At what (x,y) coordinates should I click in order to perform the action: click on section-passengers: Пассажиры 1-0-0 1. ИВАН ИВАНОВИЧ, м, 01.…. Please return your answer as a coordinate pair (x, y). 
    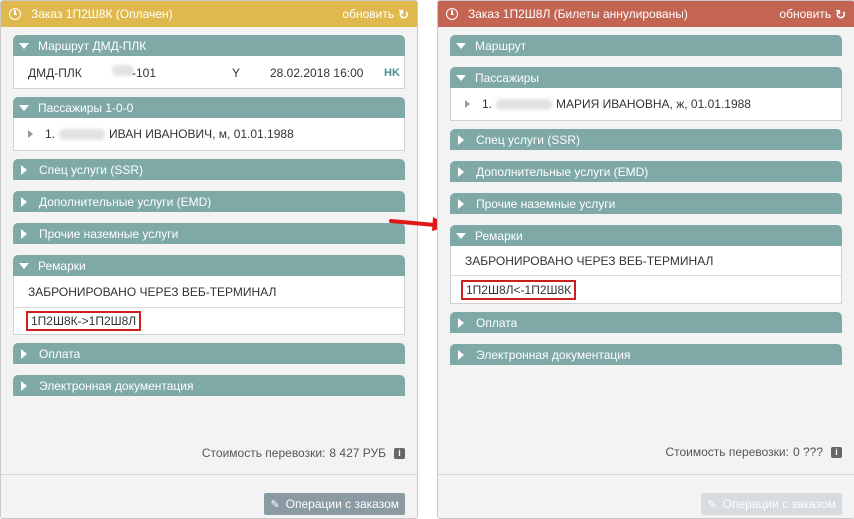
    Looking at the image, I should click on (209, 124).